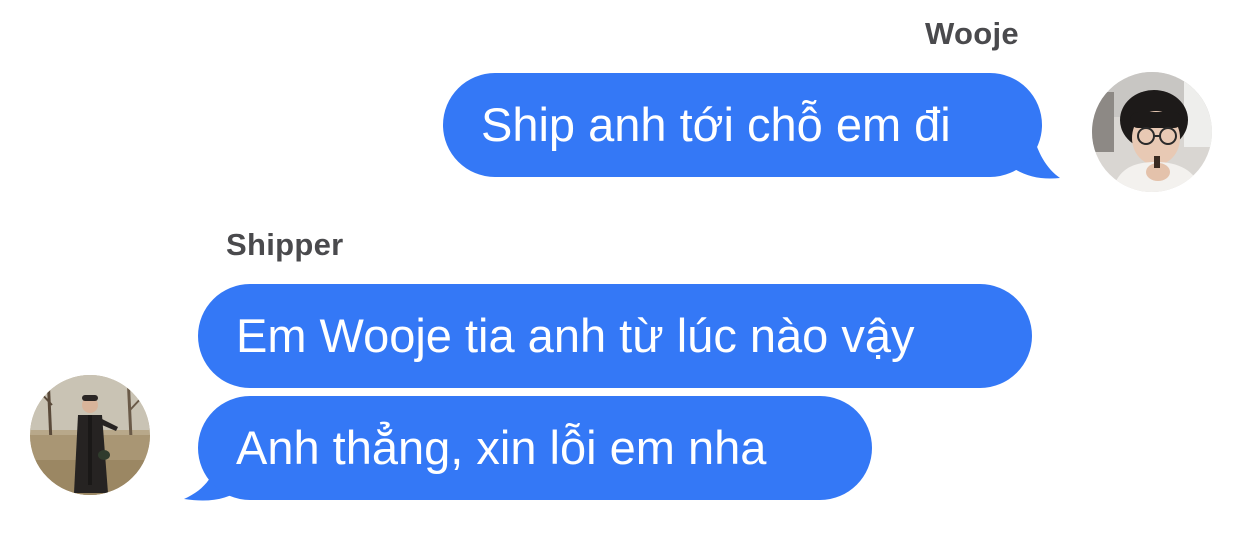 The height and width of the screenshot is (542, 1241). I want to click on avatar-wooje-image, so click(1152, 132).